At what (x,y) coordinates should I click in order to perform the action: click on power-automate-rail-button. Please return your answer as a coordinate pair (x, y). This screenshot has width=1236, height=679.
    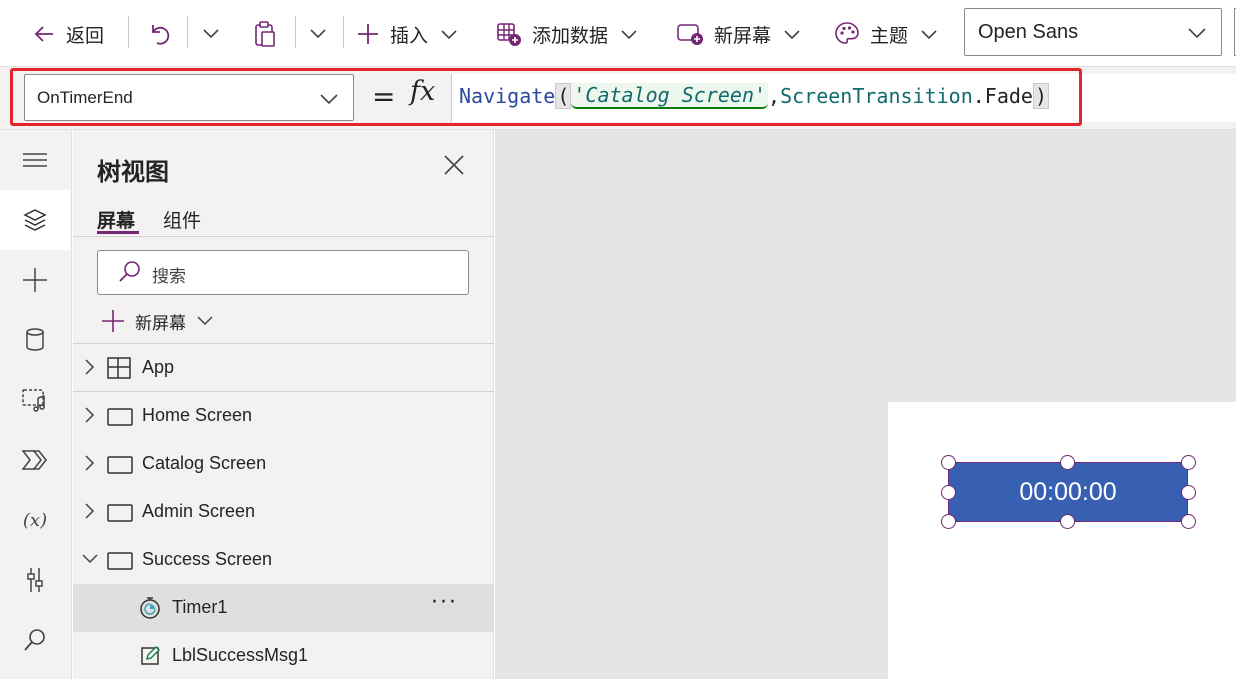
    Looking at the image, I should click on (35, 460).